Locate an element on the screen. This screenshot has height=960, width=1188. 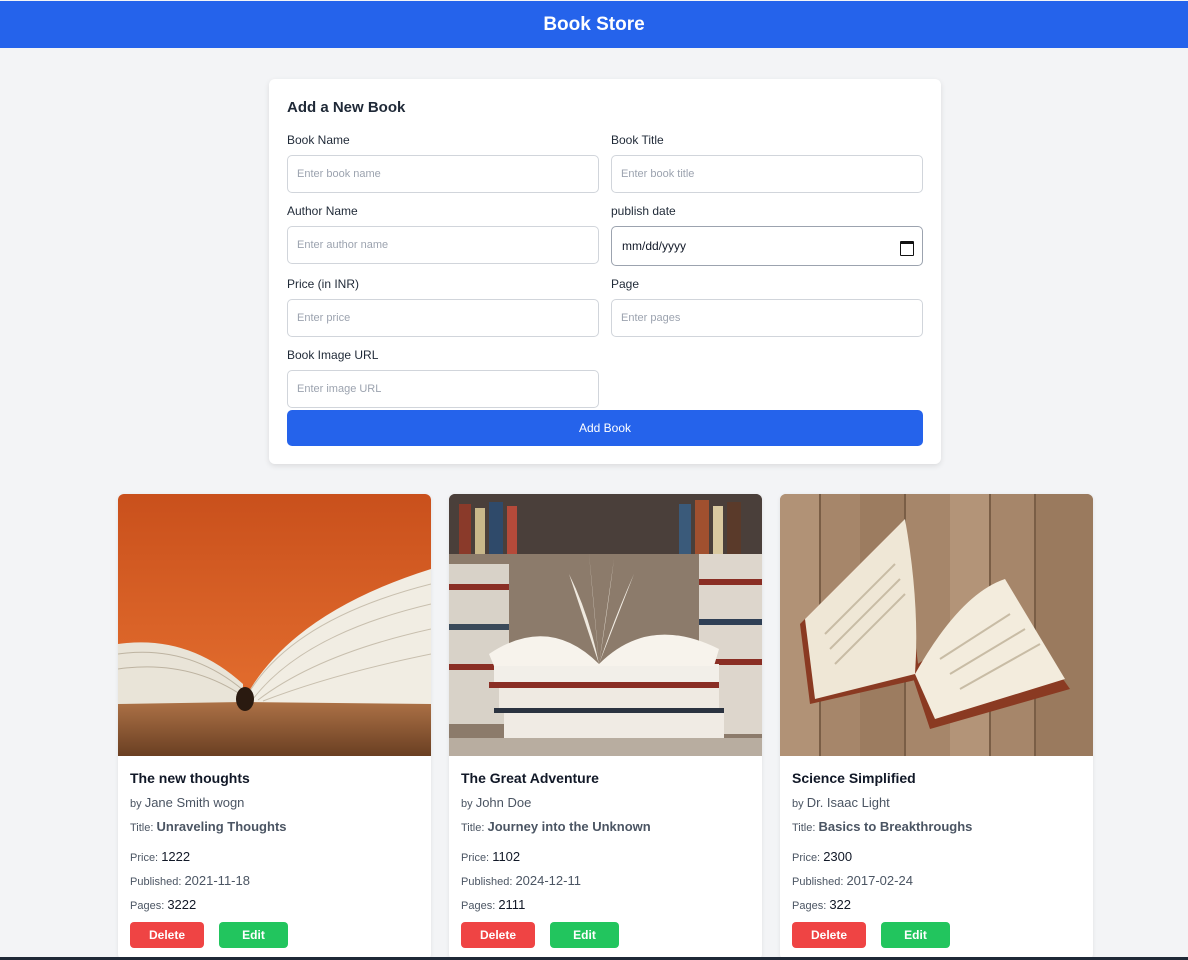
book-published-line: Published: 2021-11-18 is located at coordinates (190, 880).